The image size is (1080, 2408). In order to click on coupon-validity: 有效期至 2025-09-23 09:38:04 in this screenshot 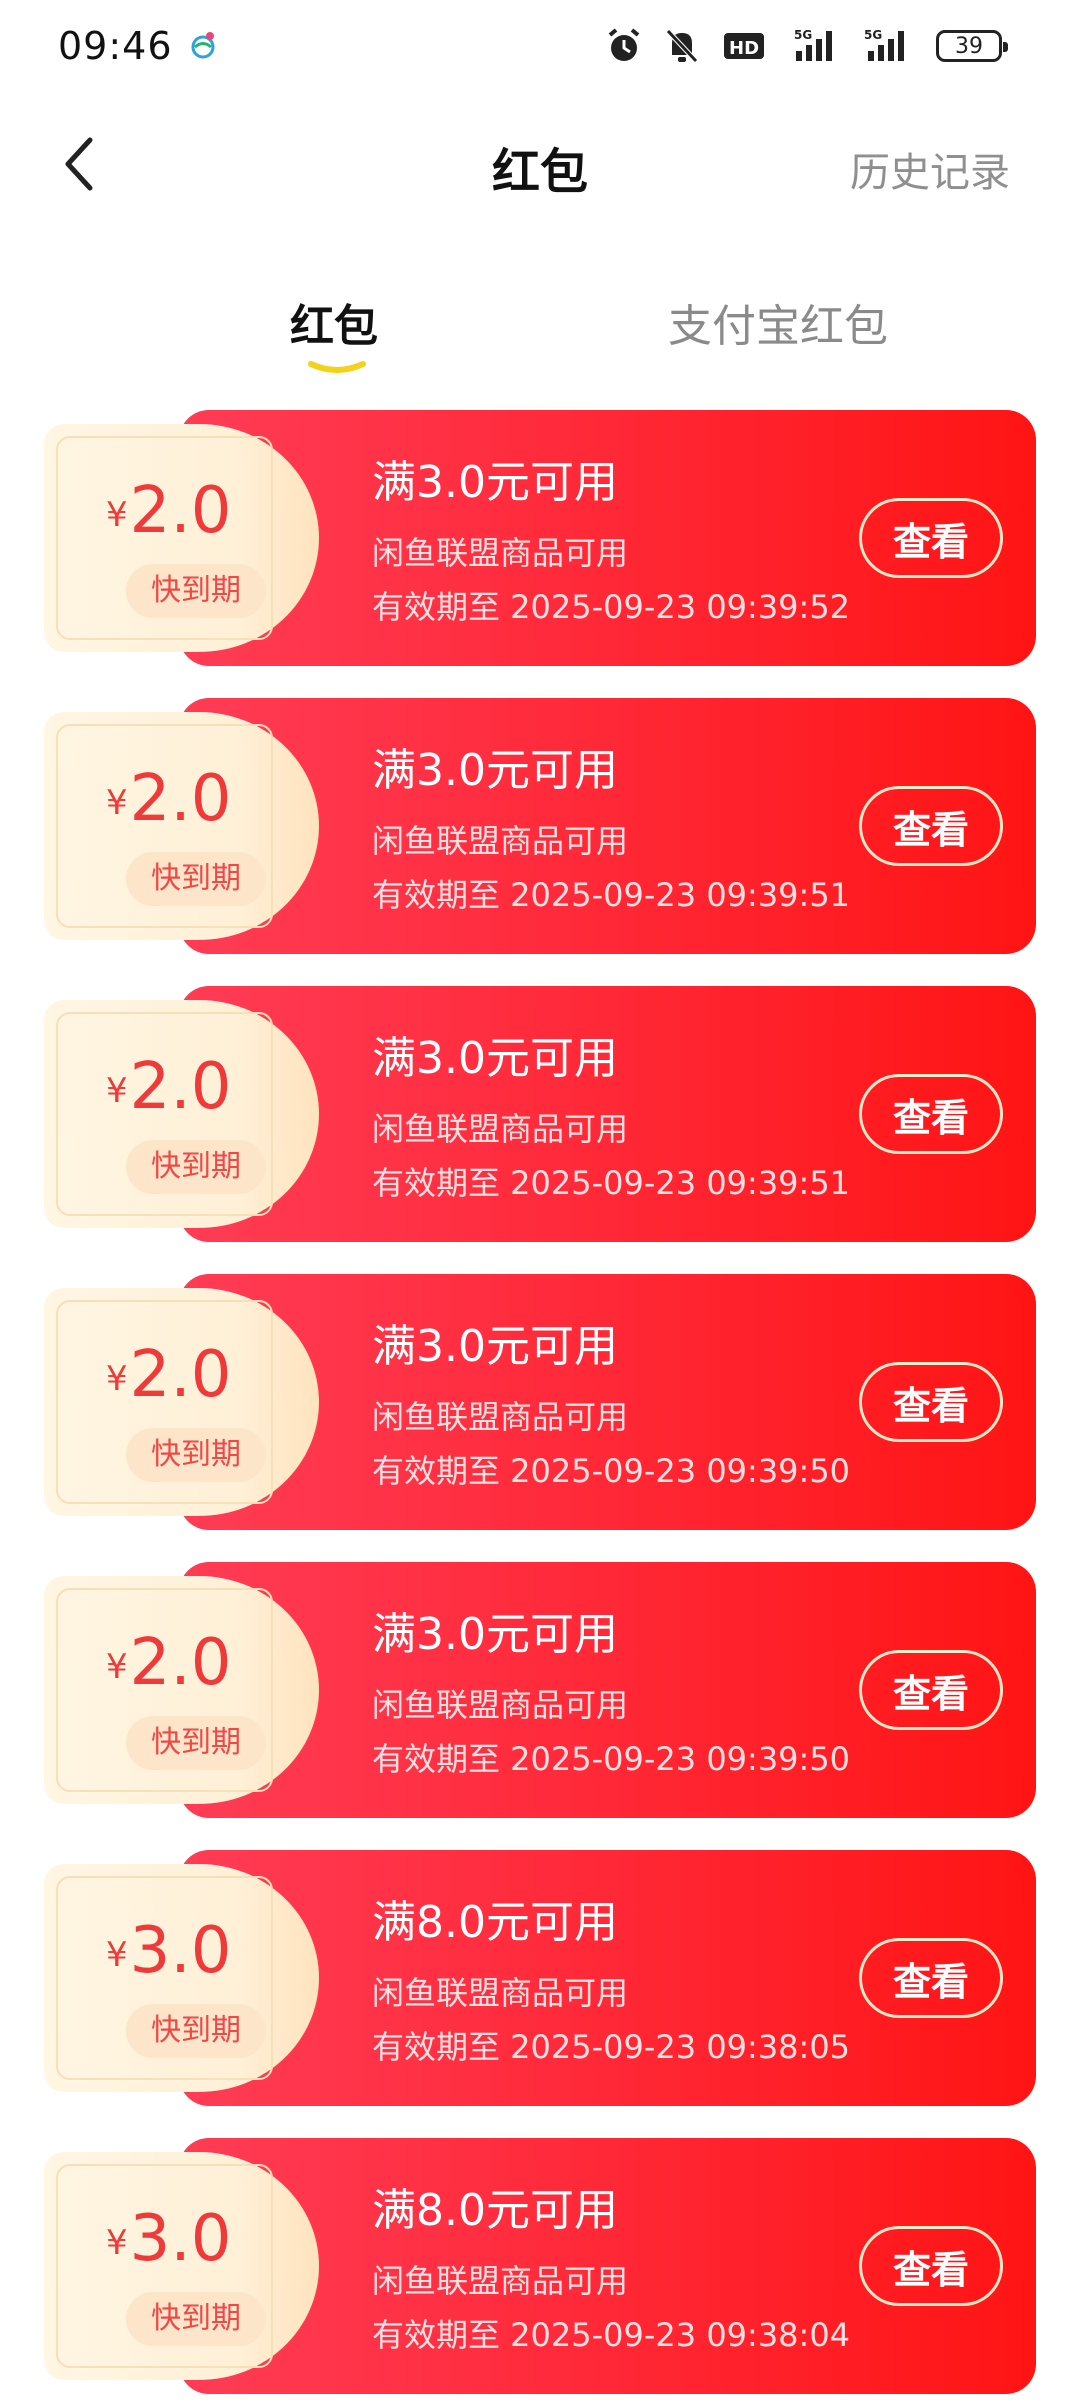, I will do `click(611, 2335)`.